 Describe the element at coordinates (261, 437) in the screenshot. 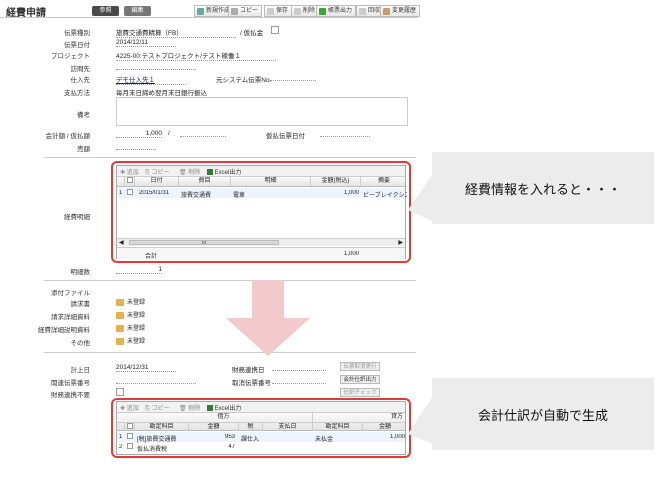

I see `table-row: 1 [税]旅費交通費 953 課仕入 未払金 1,000` at that location.